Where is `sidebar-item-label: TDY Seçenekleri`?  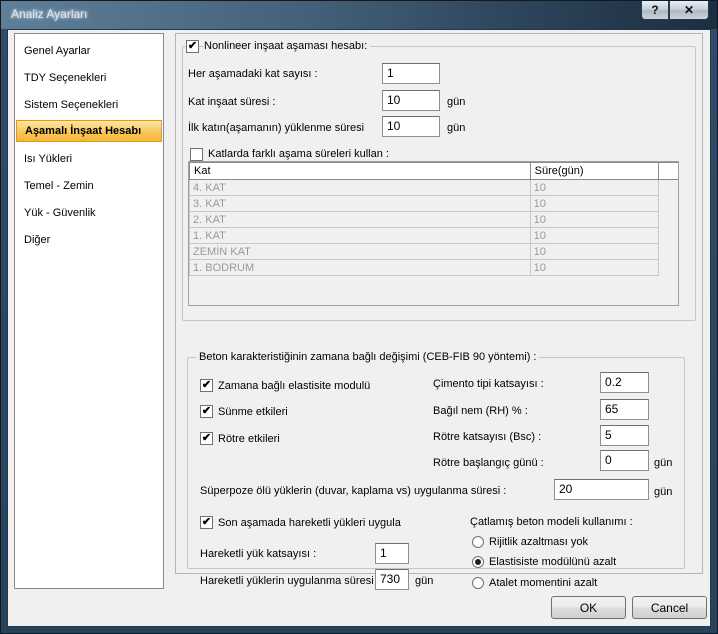
sidebar-item-label: TDY Seçenekleri is located at coordinates (65, 78).